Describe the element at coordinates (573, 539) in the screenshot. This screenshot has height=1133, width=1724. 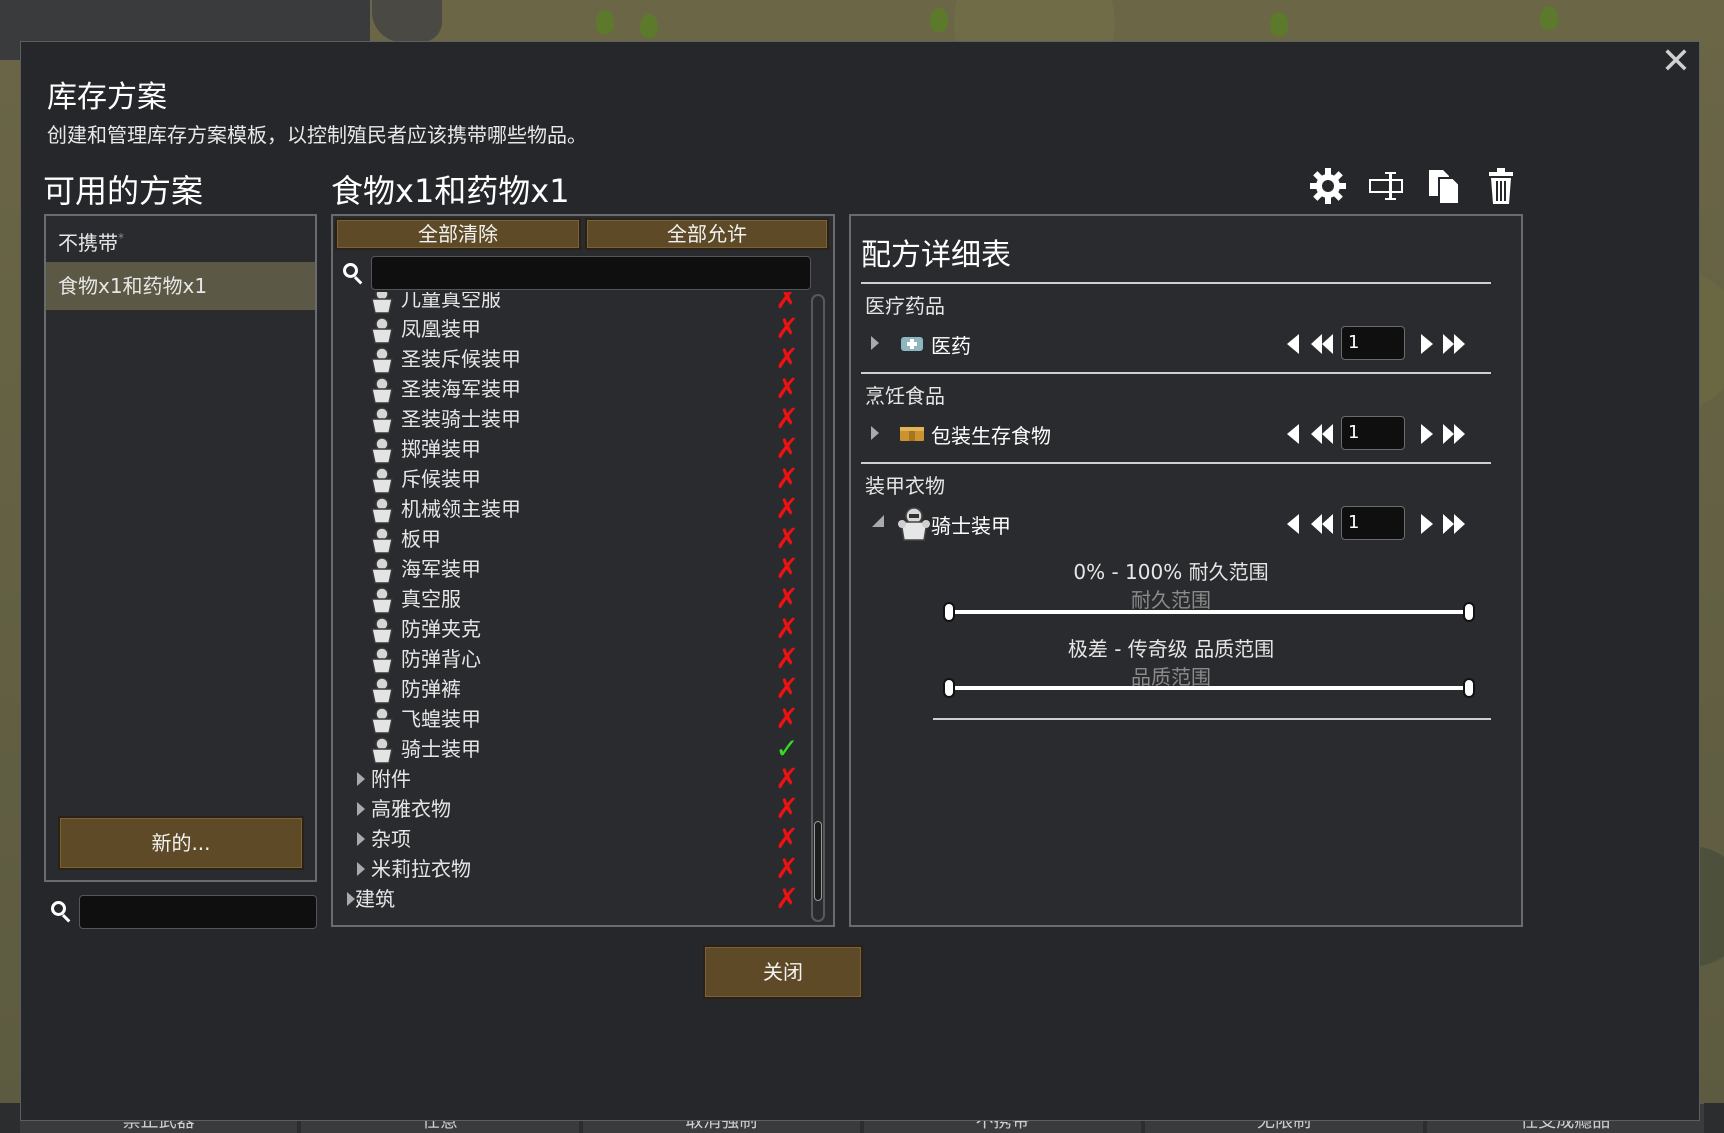
I see `filter-row: 板甲 ✗` at that location.